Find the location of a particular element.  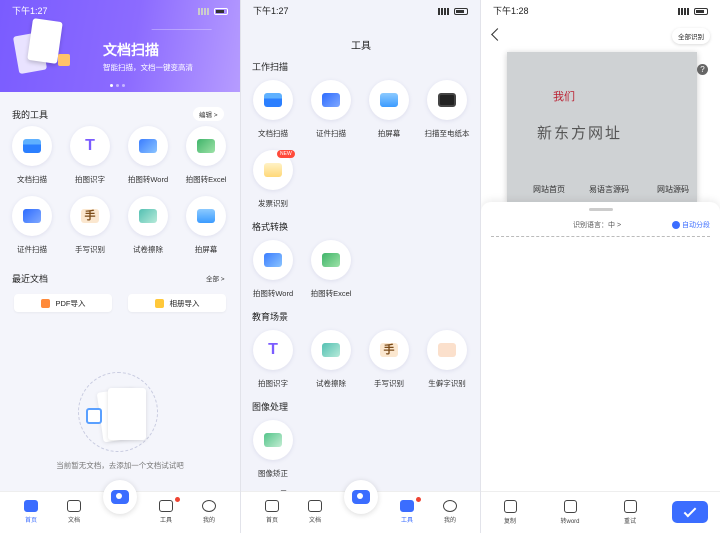

recent-docs-title: 最近文档 is located at coordinates (30, 279).